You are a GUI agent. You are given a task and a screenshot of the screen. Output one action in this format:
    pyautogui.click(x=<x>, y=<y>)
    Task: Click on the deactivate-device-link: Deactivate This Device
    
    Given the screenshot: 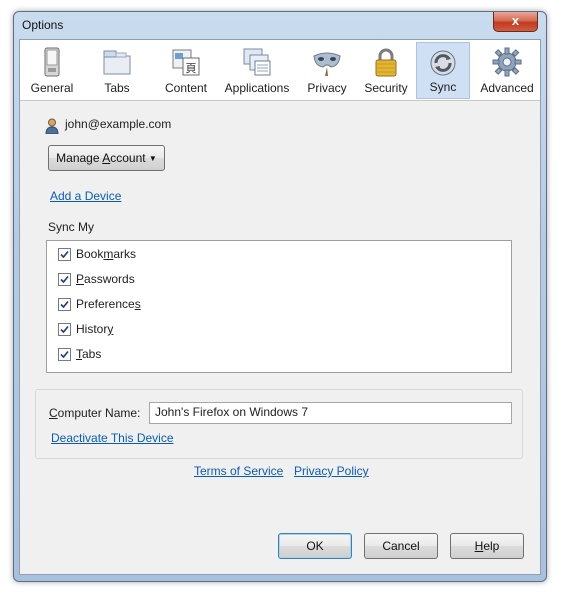 What is the action you would take?
    pyautogui.click(x=112, y=438)
    